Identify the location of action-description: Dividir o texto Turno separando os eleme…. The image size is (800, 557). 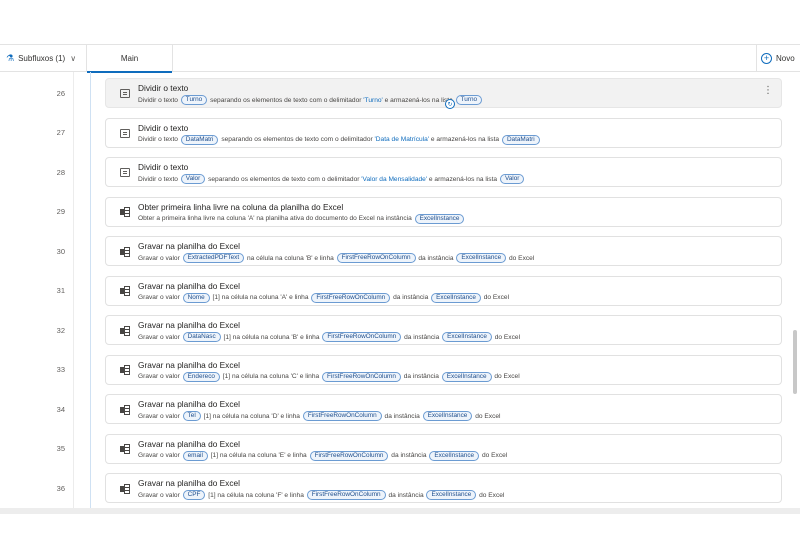
(310, 100).